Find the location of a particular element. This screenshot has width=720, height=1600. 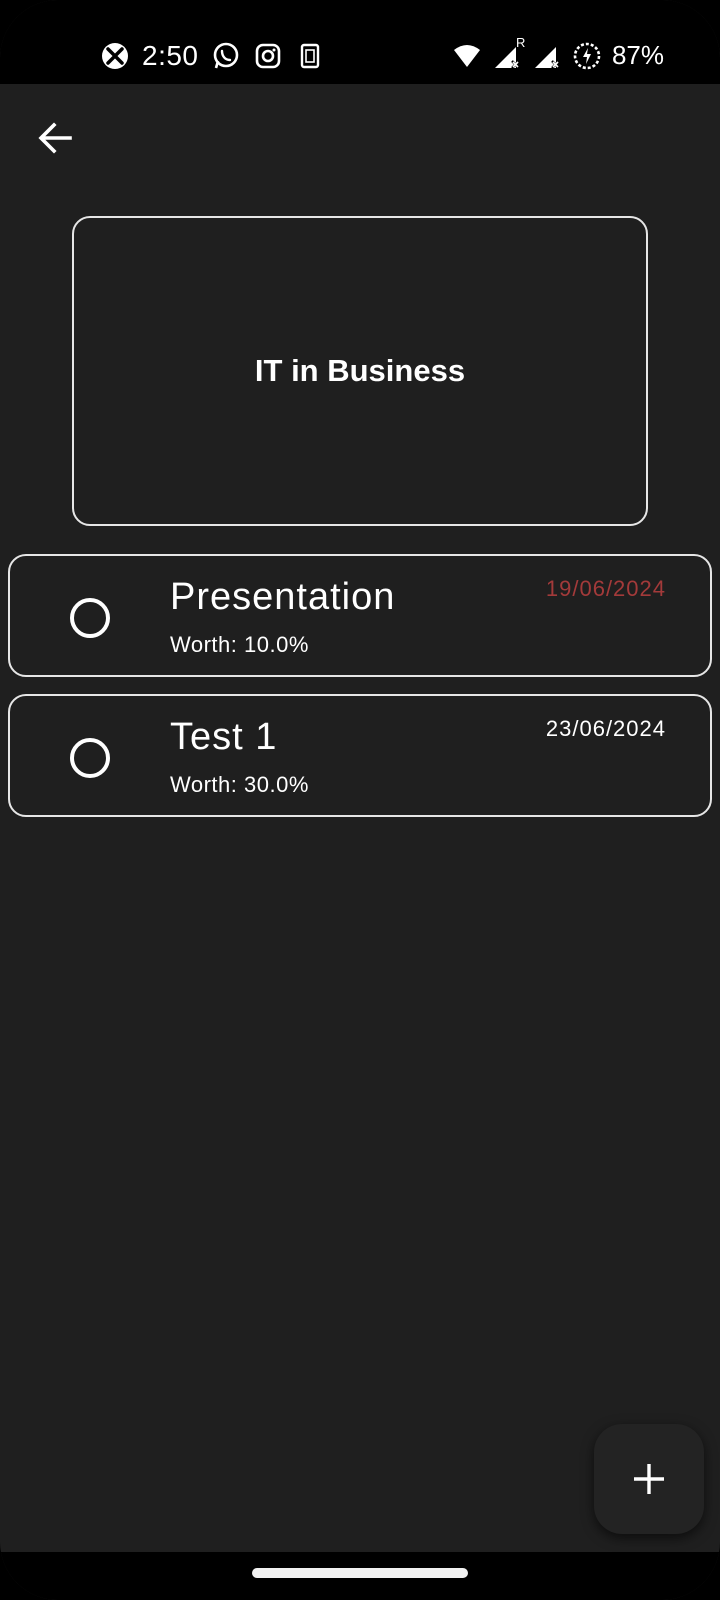

back-button is located at coordinates (56, 138).